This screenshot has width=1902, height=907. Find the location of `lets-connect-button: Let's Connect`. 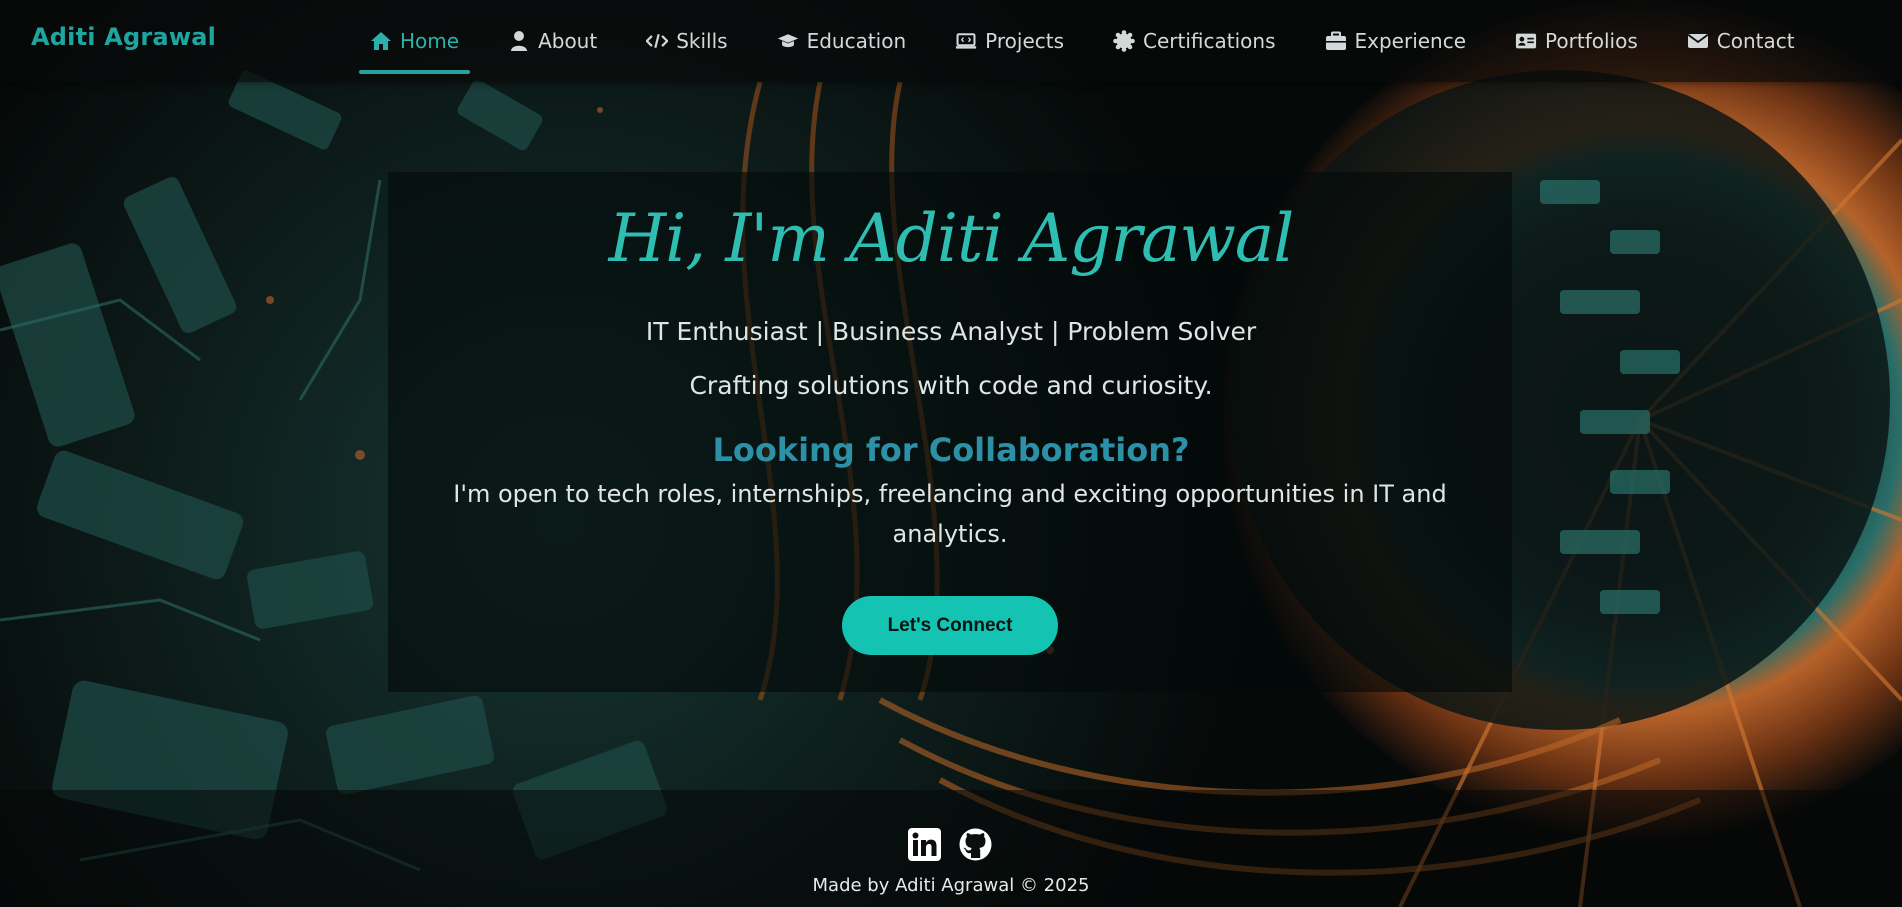

lets-connect-button: Let's Connect is located at coordinates (950, 625).